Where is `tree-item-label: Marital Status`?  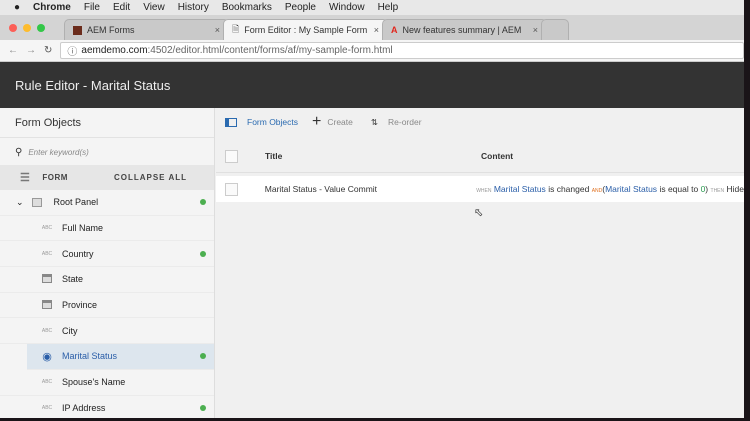 tree-item-label: Marital Status is located at coordinates (90, 356).